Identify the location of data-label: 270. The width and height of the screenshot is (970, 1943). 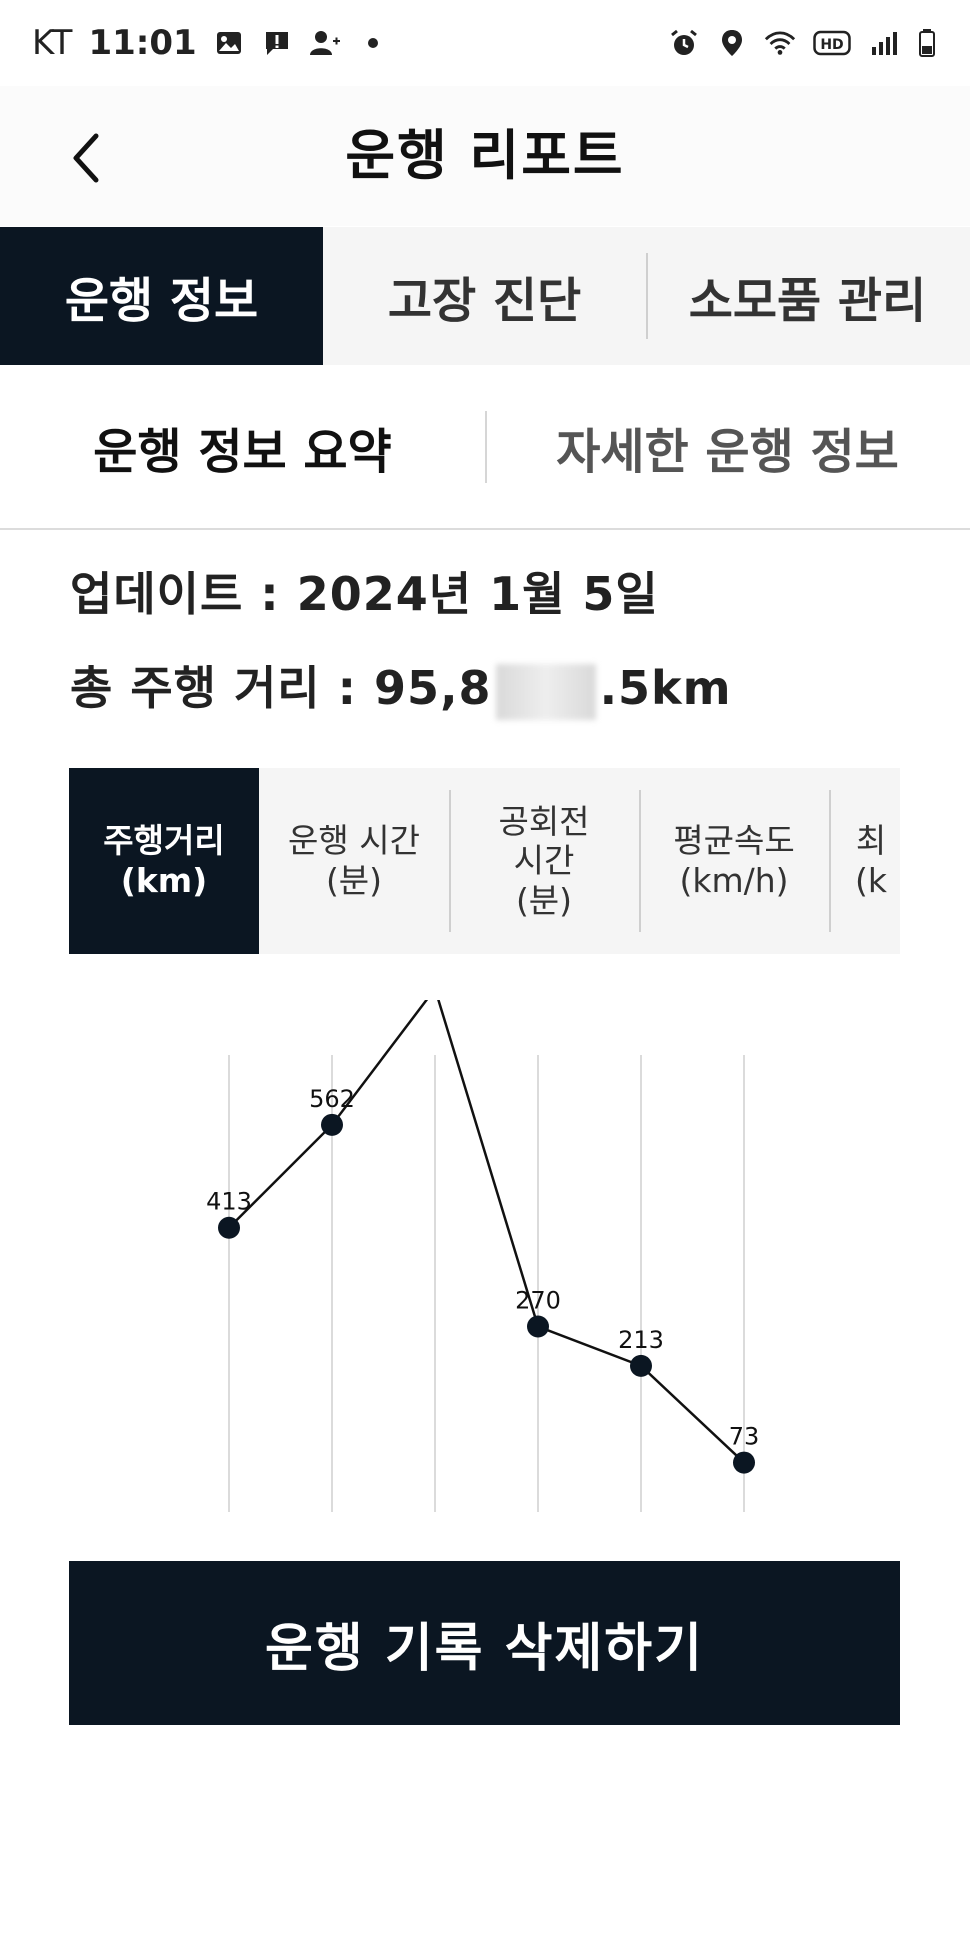
(538, 1301).